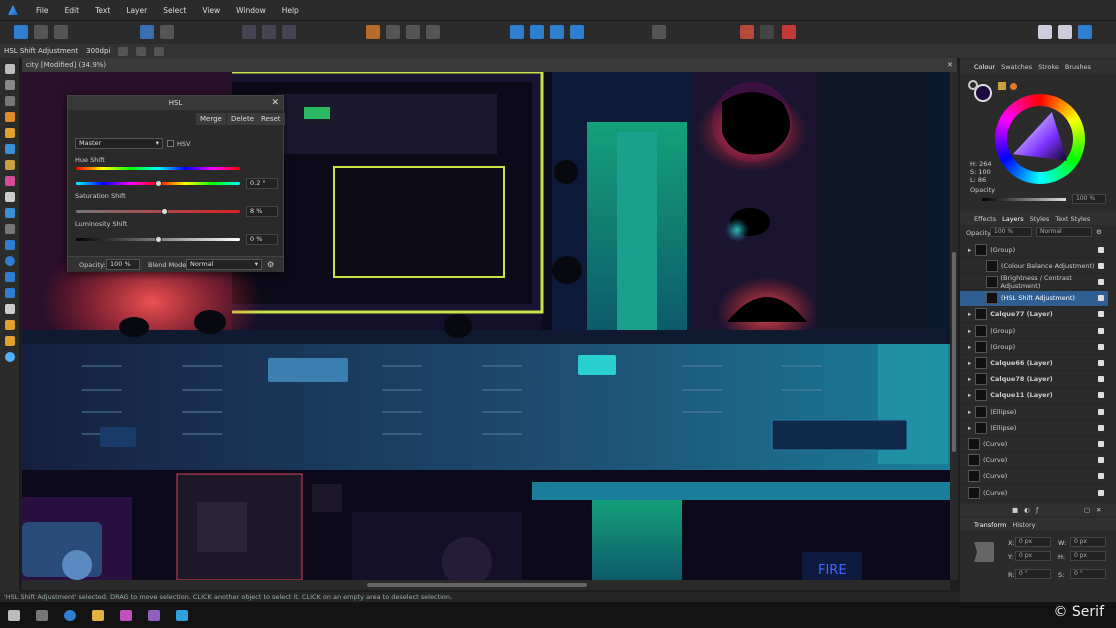 The image size is (1116, 628). What do you see at coordinates (1015, 510) in the screenshot?
I see `mask-icon: ■` at bounding box center [1015, 510].